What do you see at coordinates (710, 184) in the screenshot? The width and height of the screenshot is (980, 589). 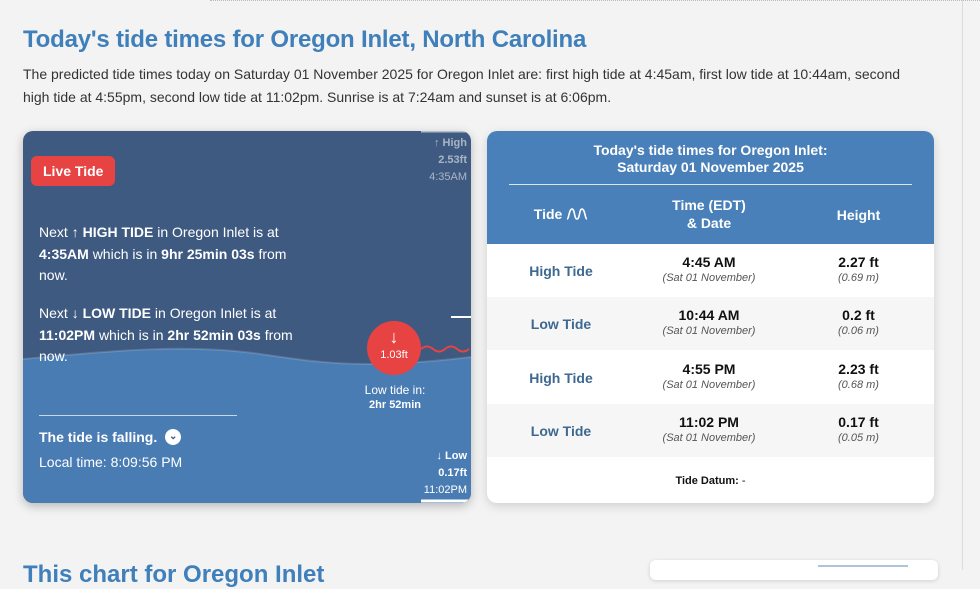 I see `table-header-divider` at bounding box center [710, 184].